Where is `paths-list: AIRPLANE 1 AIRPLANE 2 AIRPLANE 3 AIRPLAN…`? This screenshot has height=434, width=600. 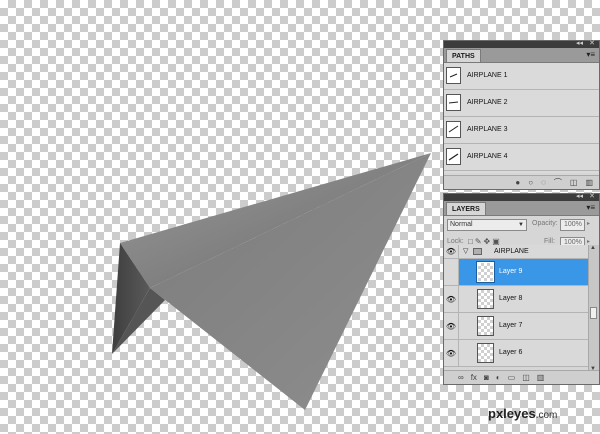 paths-list: AIRPLANE 1 AIRPLANE 2 AIRPLANE 3 AIRPLAN… is located at coordinates (521, 118).